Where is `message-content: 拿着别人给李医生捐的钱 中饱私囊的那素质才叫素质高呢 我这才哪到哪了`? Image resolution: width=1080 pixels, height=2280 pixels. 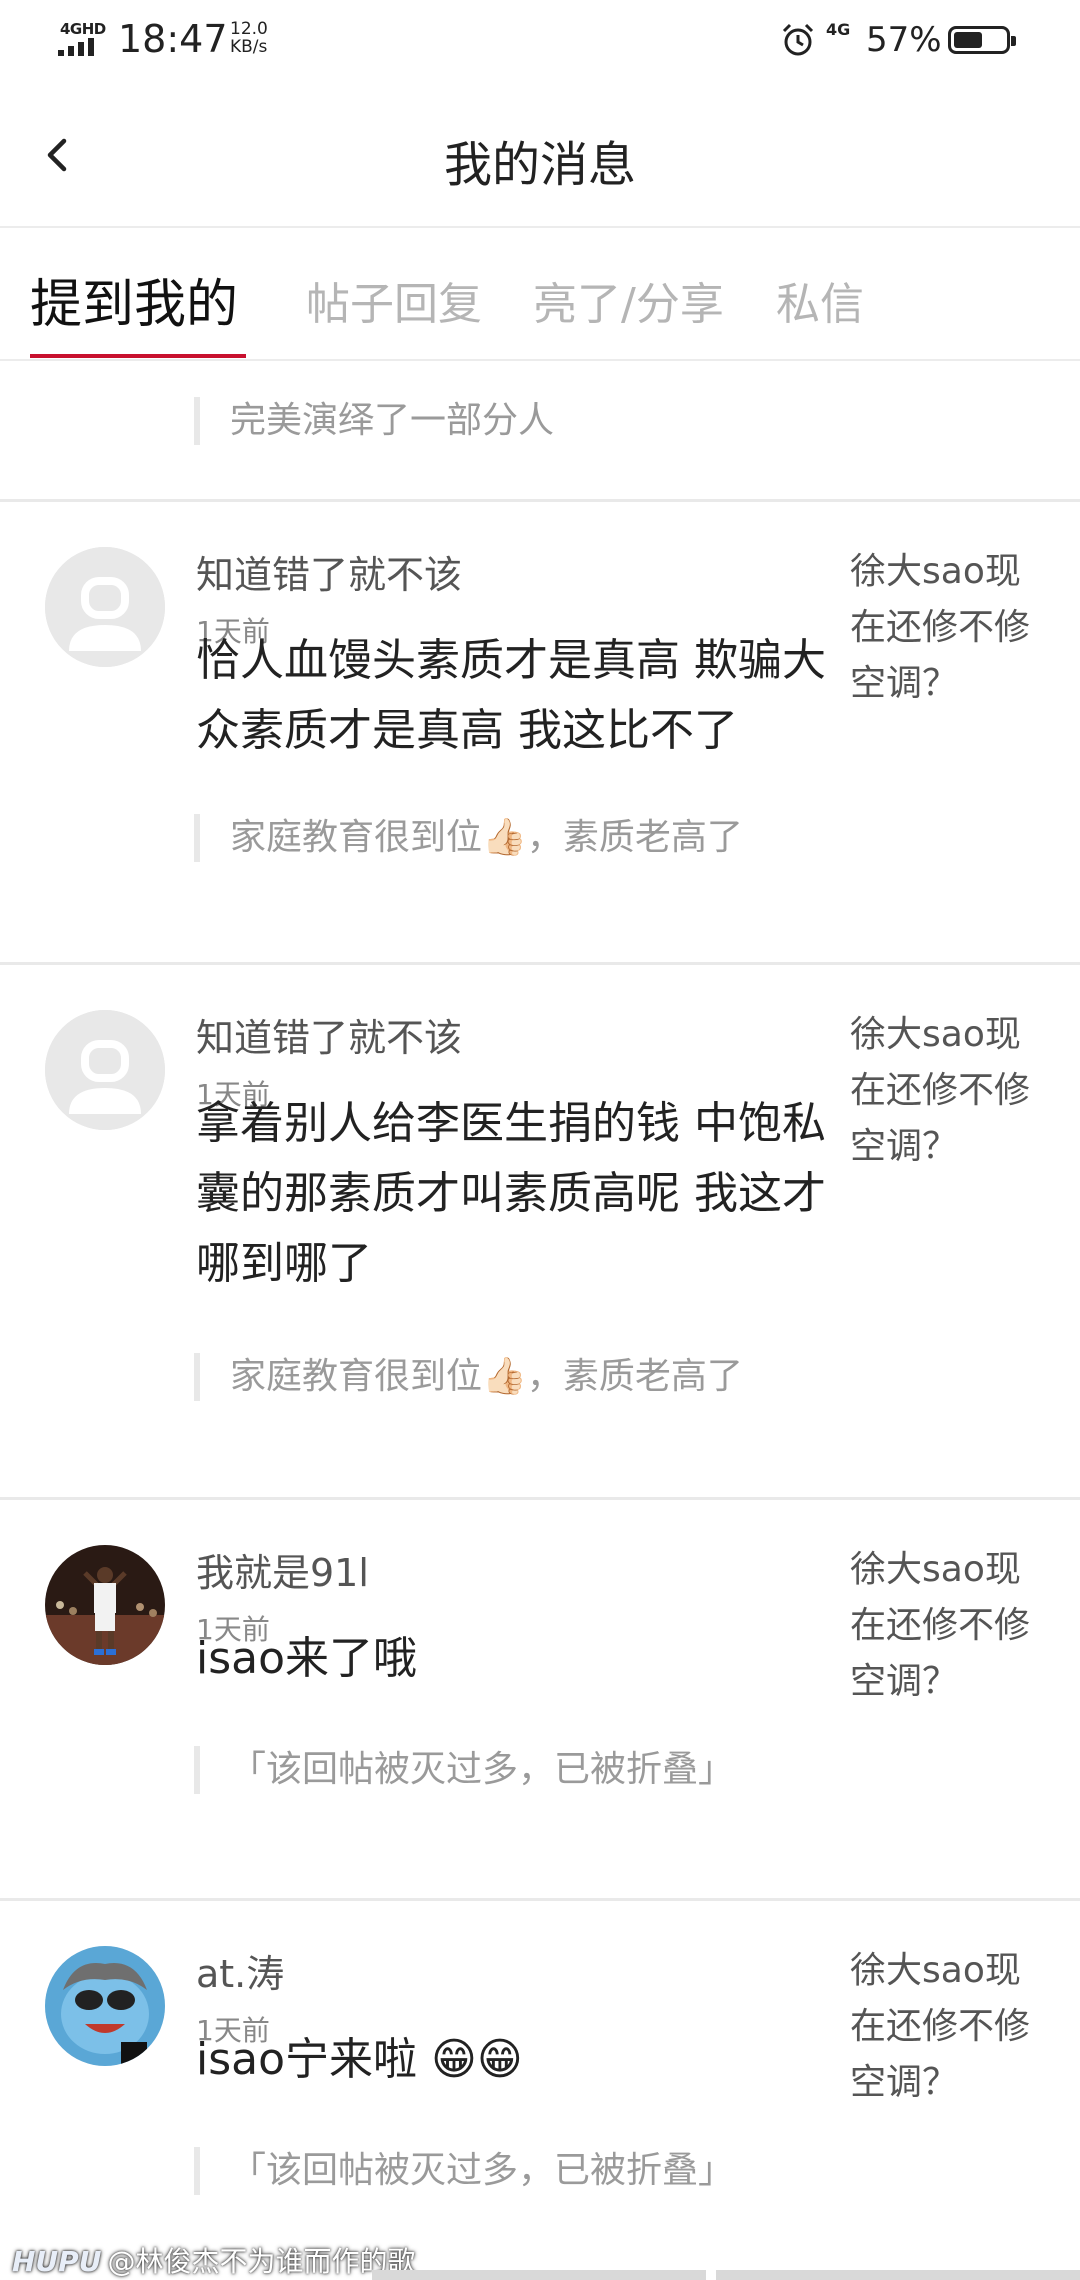 message-content: 拿着别人给李医生捐的钱 中饱私囊的那素质才叫素质高呢 我这才哪到哪了 is located at coordinates (511, 1193).